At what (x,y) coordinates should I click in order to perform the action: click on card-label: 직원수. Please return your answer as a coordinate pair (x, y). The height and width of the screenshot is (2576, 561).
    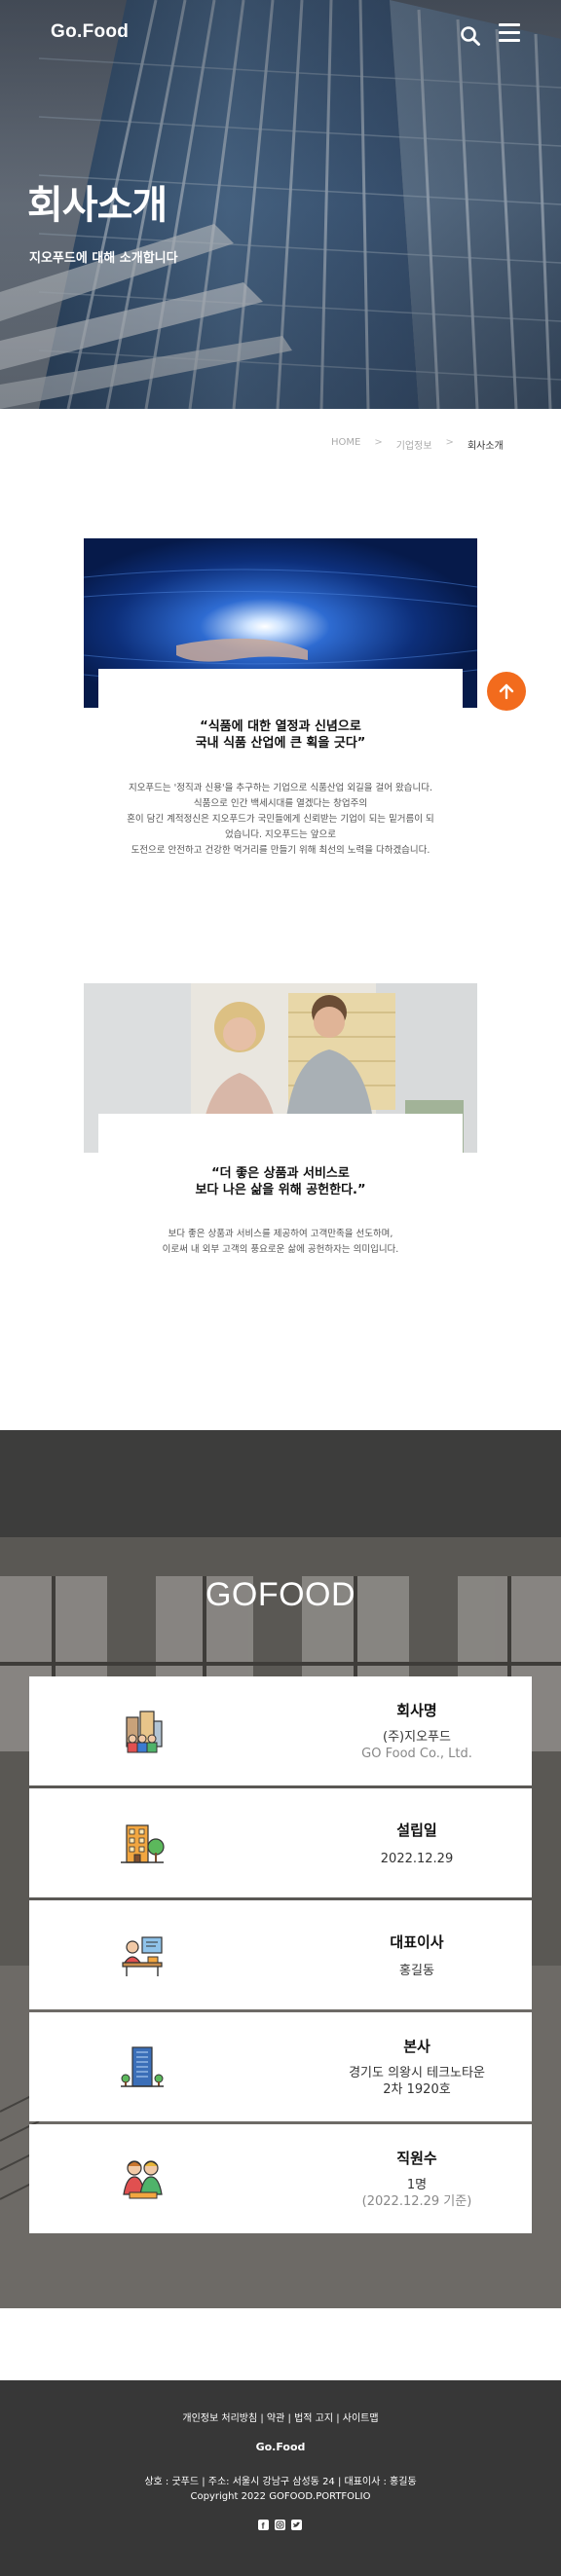
    Looking at the image, I should click on (417, 2158).